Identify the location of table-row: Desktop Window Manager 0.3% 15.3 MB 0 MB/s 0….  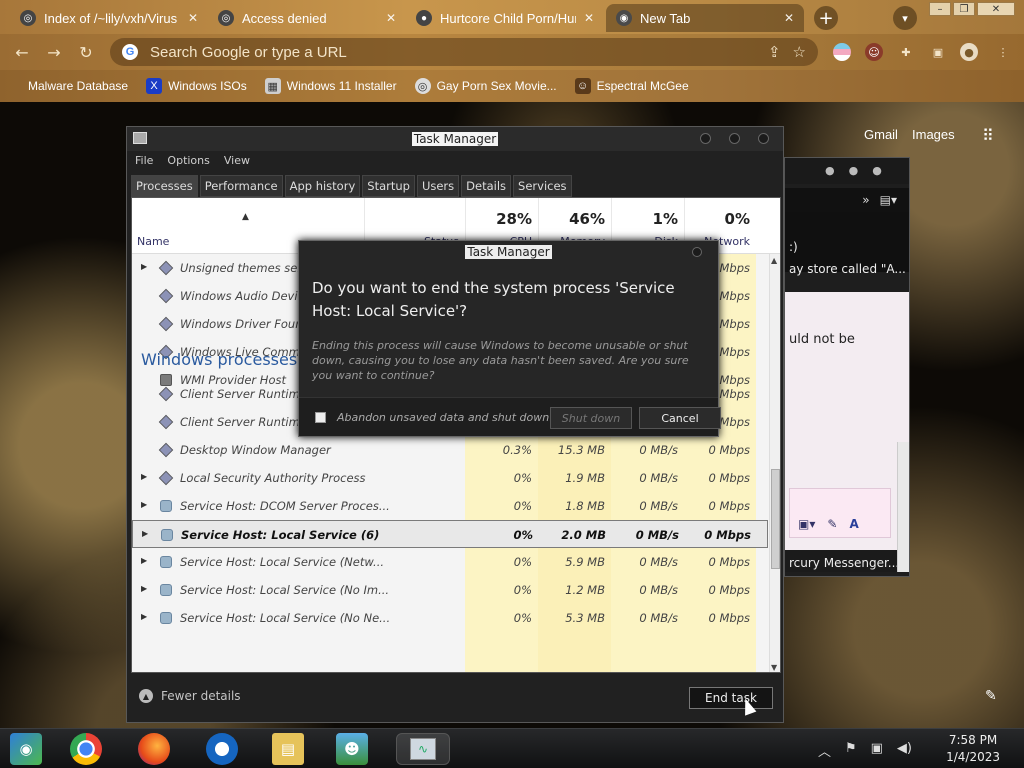
(450, 450).